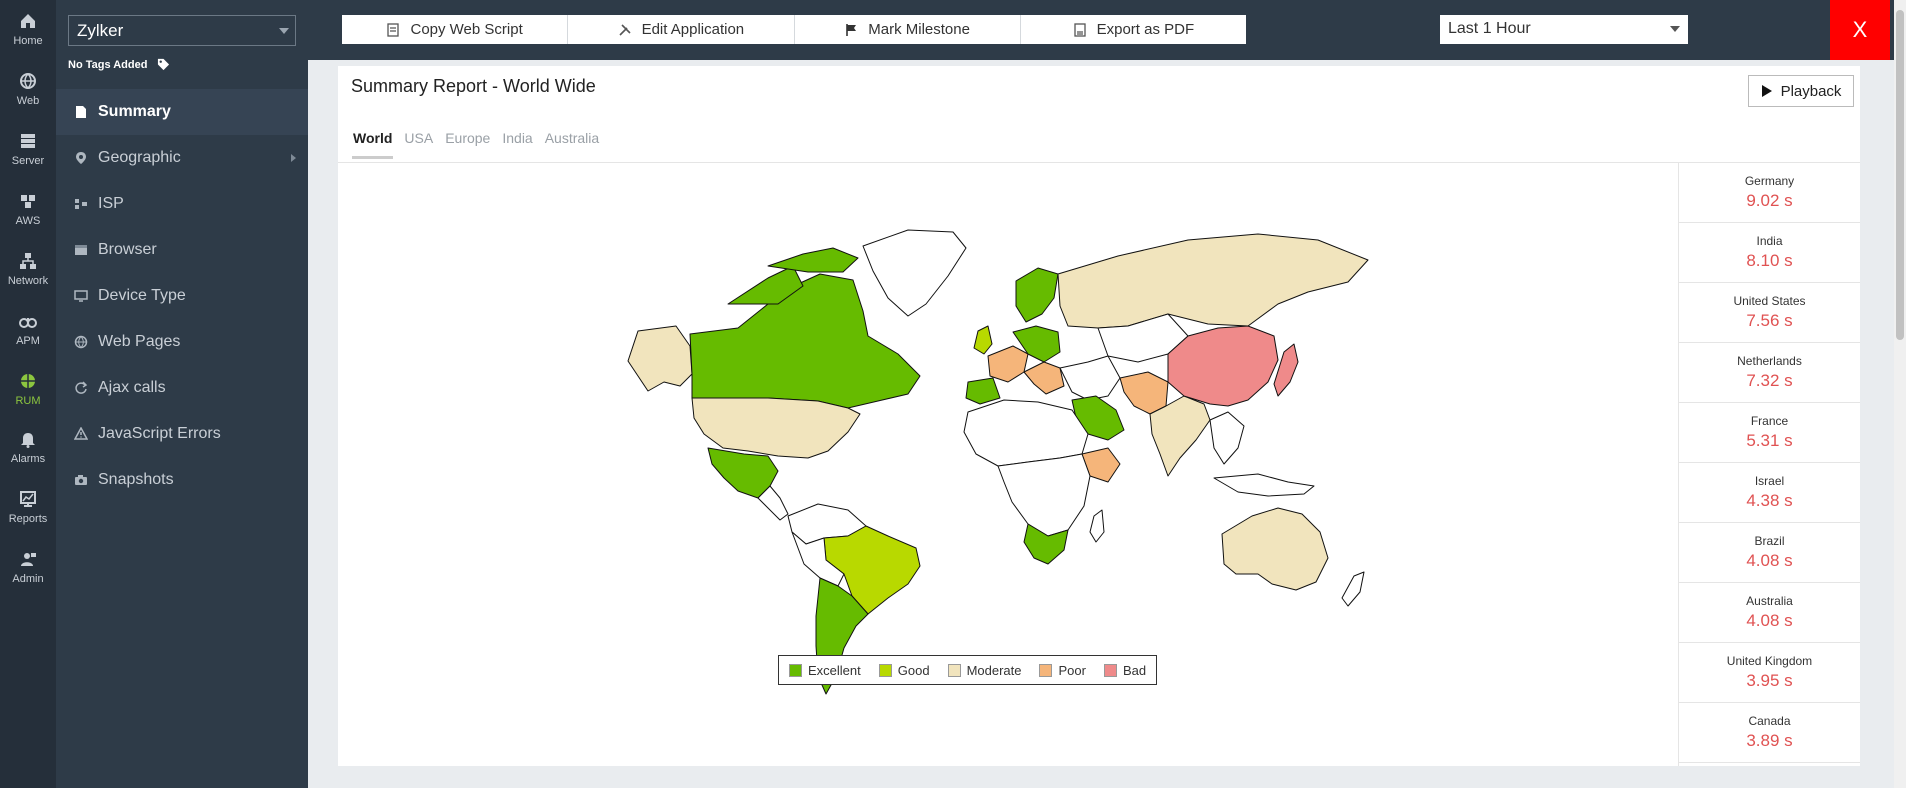 This screenshot has height=788, width=1906. I want to click on ranking-item: United Kingdom 3.95 s, so click(1769, 673).